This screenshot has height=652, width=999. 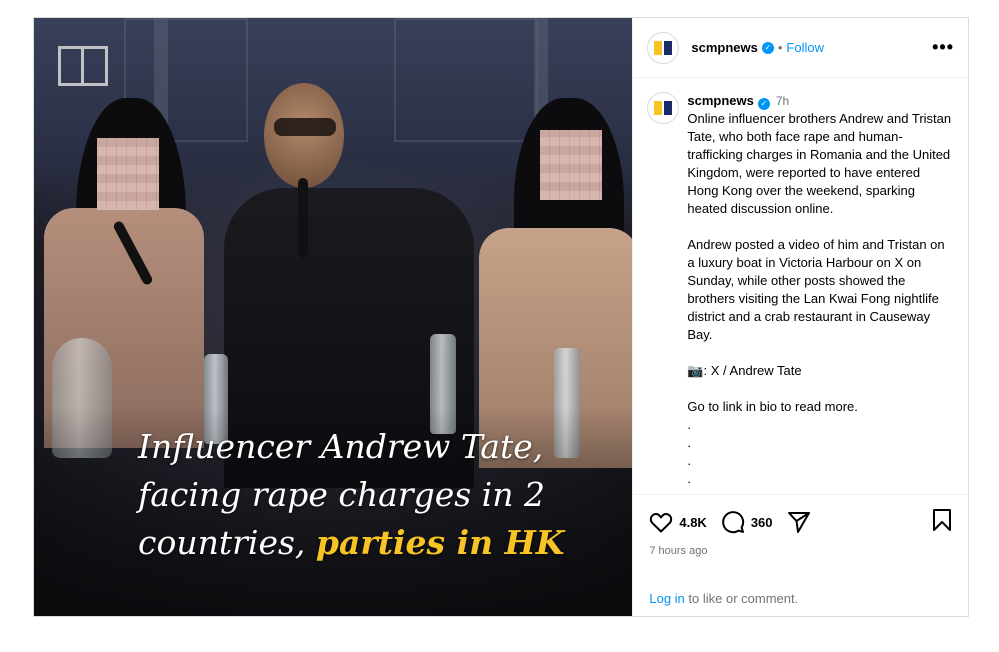 I want to click on avatar, so click(x=663, y=47).